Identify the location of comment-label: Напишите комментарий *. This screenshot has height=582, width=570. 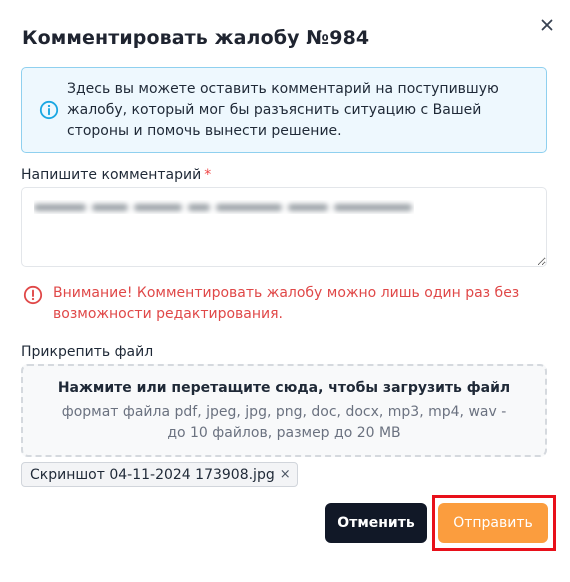
(116, 175).